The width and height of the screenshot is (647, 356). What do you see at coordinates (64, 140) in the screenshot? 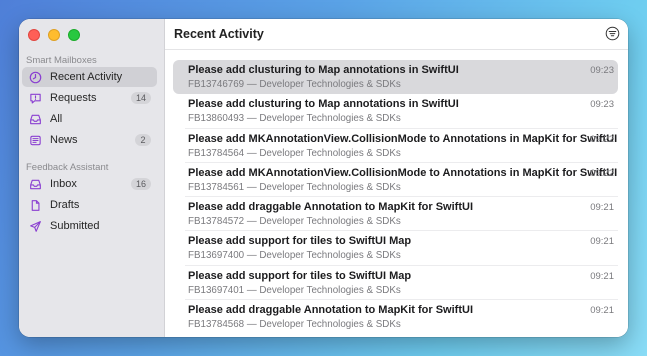
I see `sidebar-item-label: News` at bounding box center [64, 140].